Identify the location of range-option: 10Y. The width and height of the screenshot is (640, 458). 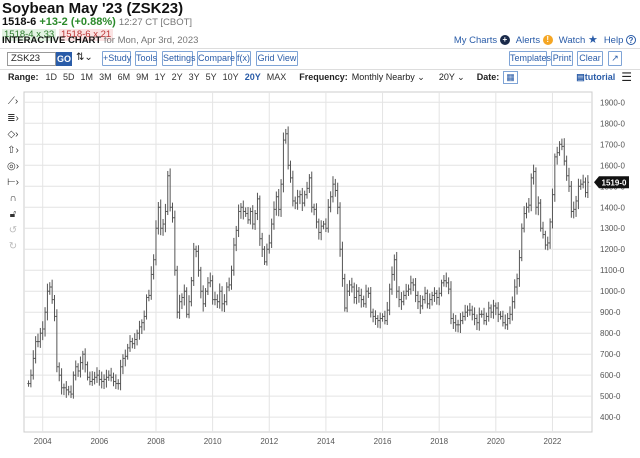
(231, 77).